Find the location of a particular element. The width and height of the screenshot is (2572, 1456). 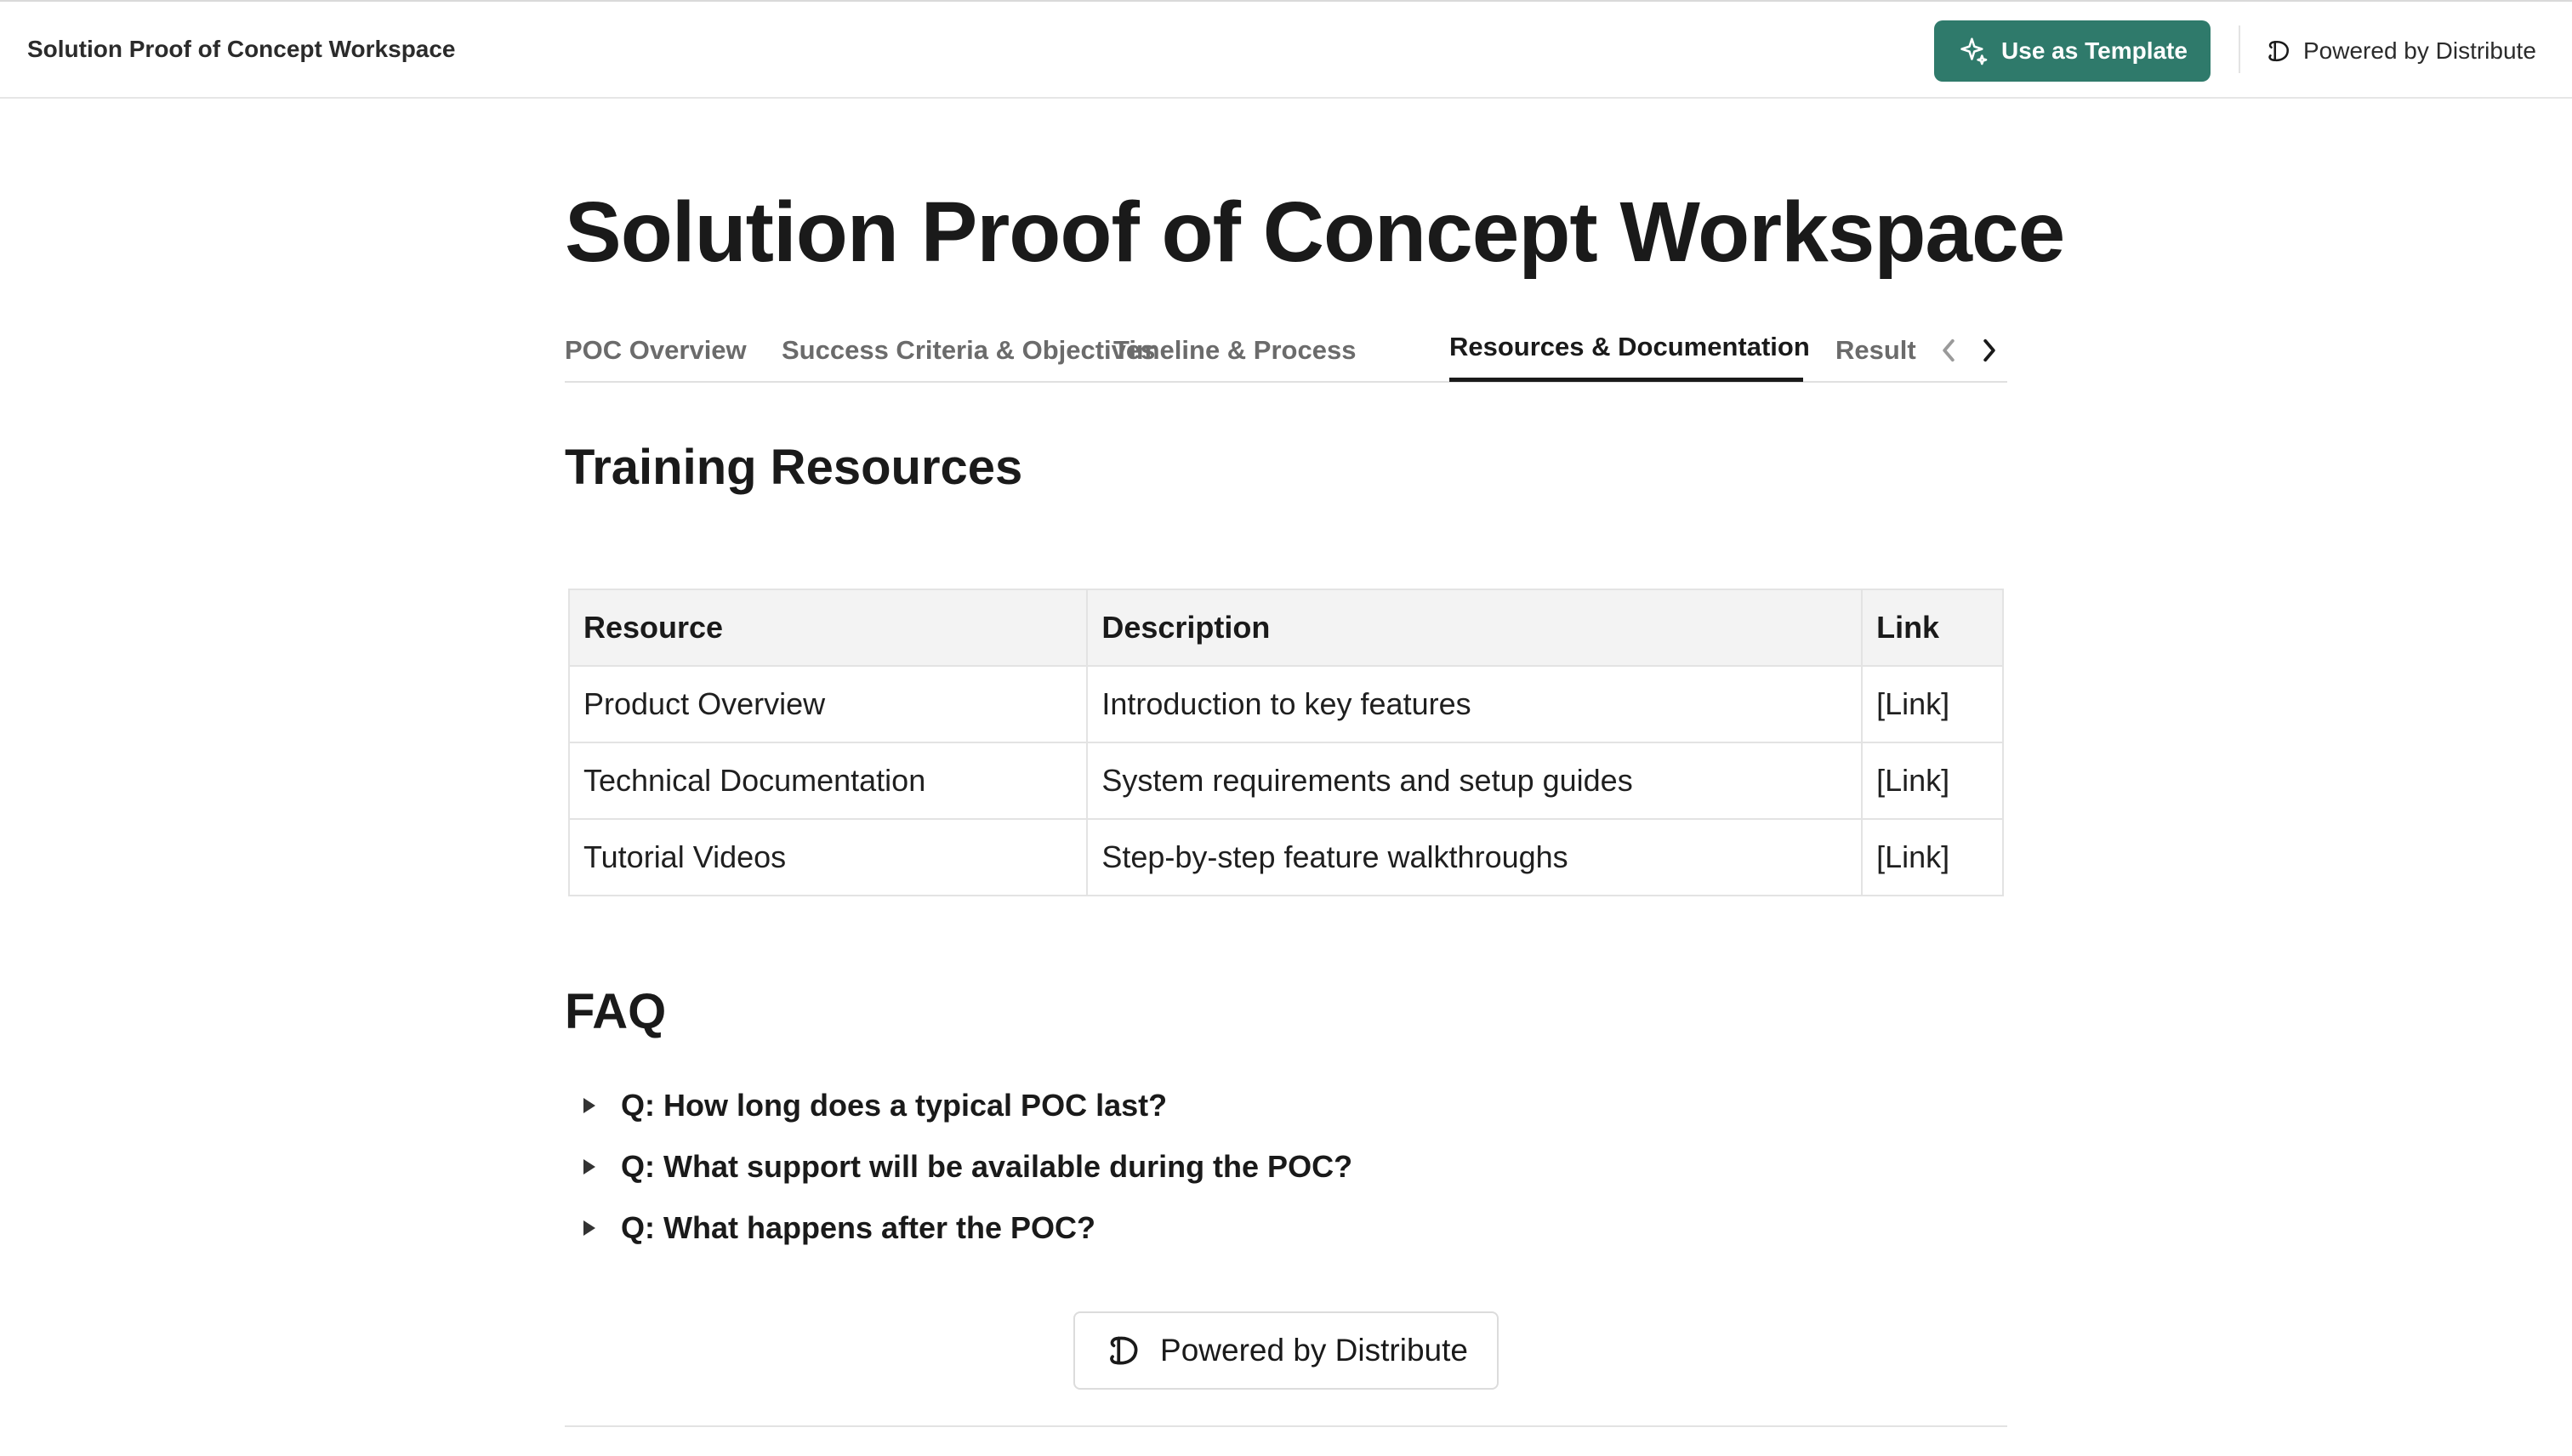

powered-by-link-top: Powered by Distribute is located at coordinates (2400, 51).